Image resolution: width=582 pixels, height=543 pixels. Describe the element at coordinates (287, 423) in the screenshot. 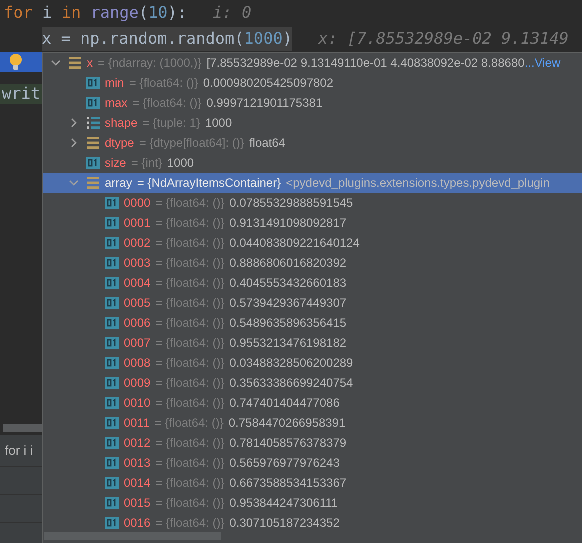

I see `variable-value: 0.7584470266958391` at that location.